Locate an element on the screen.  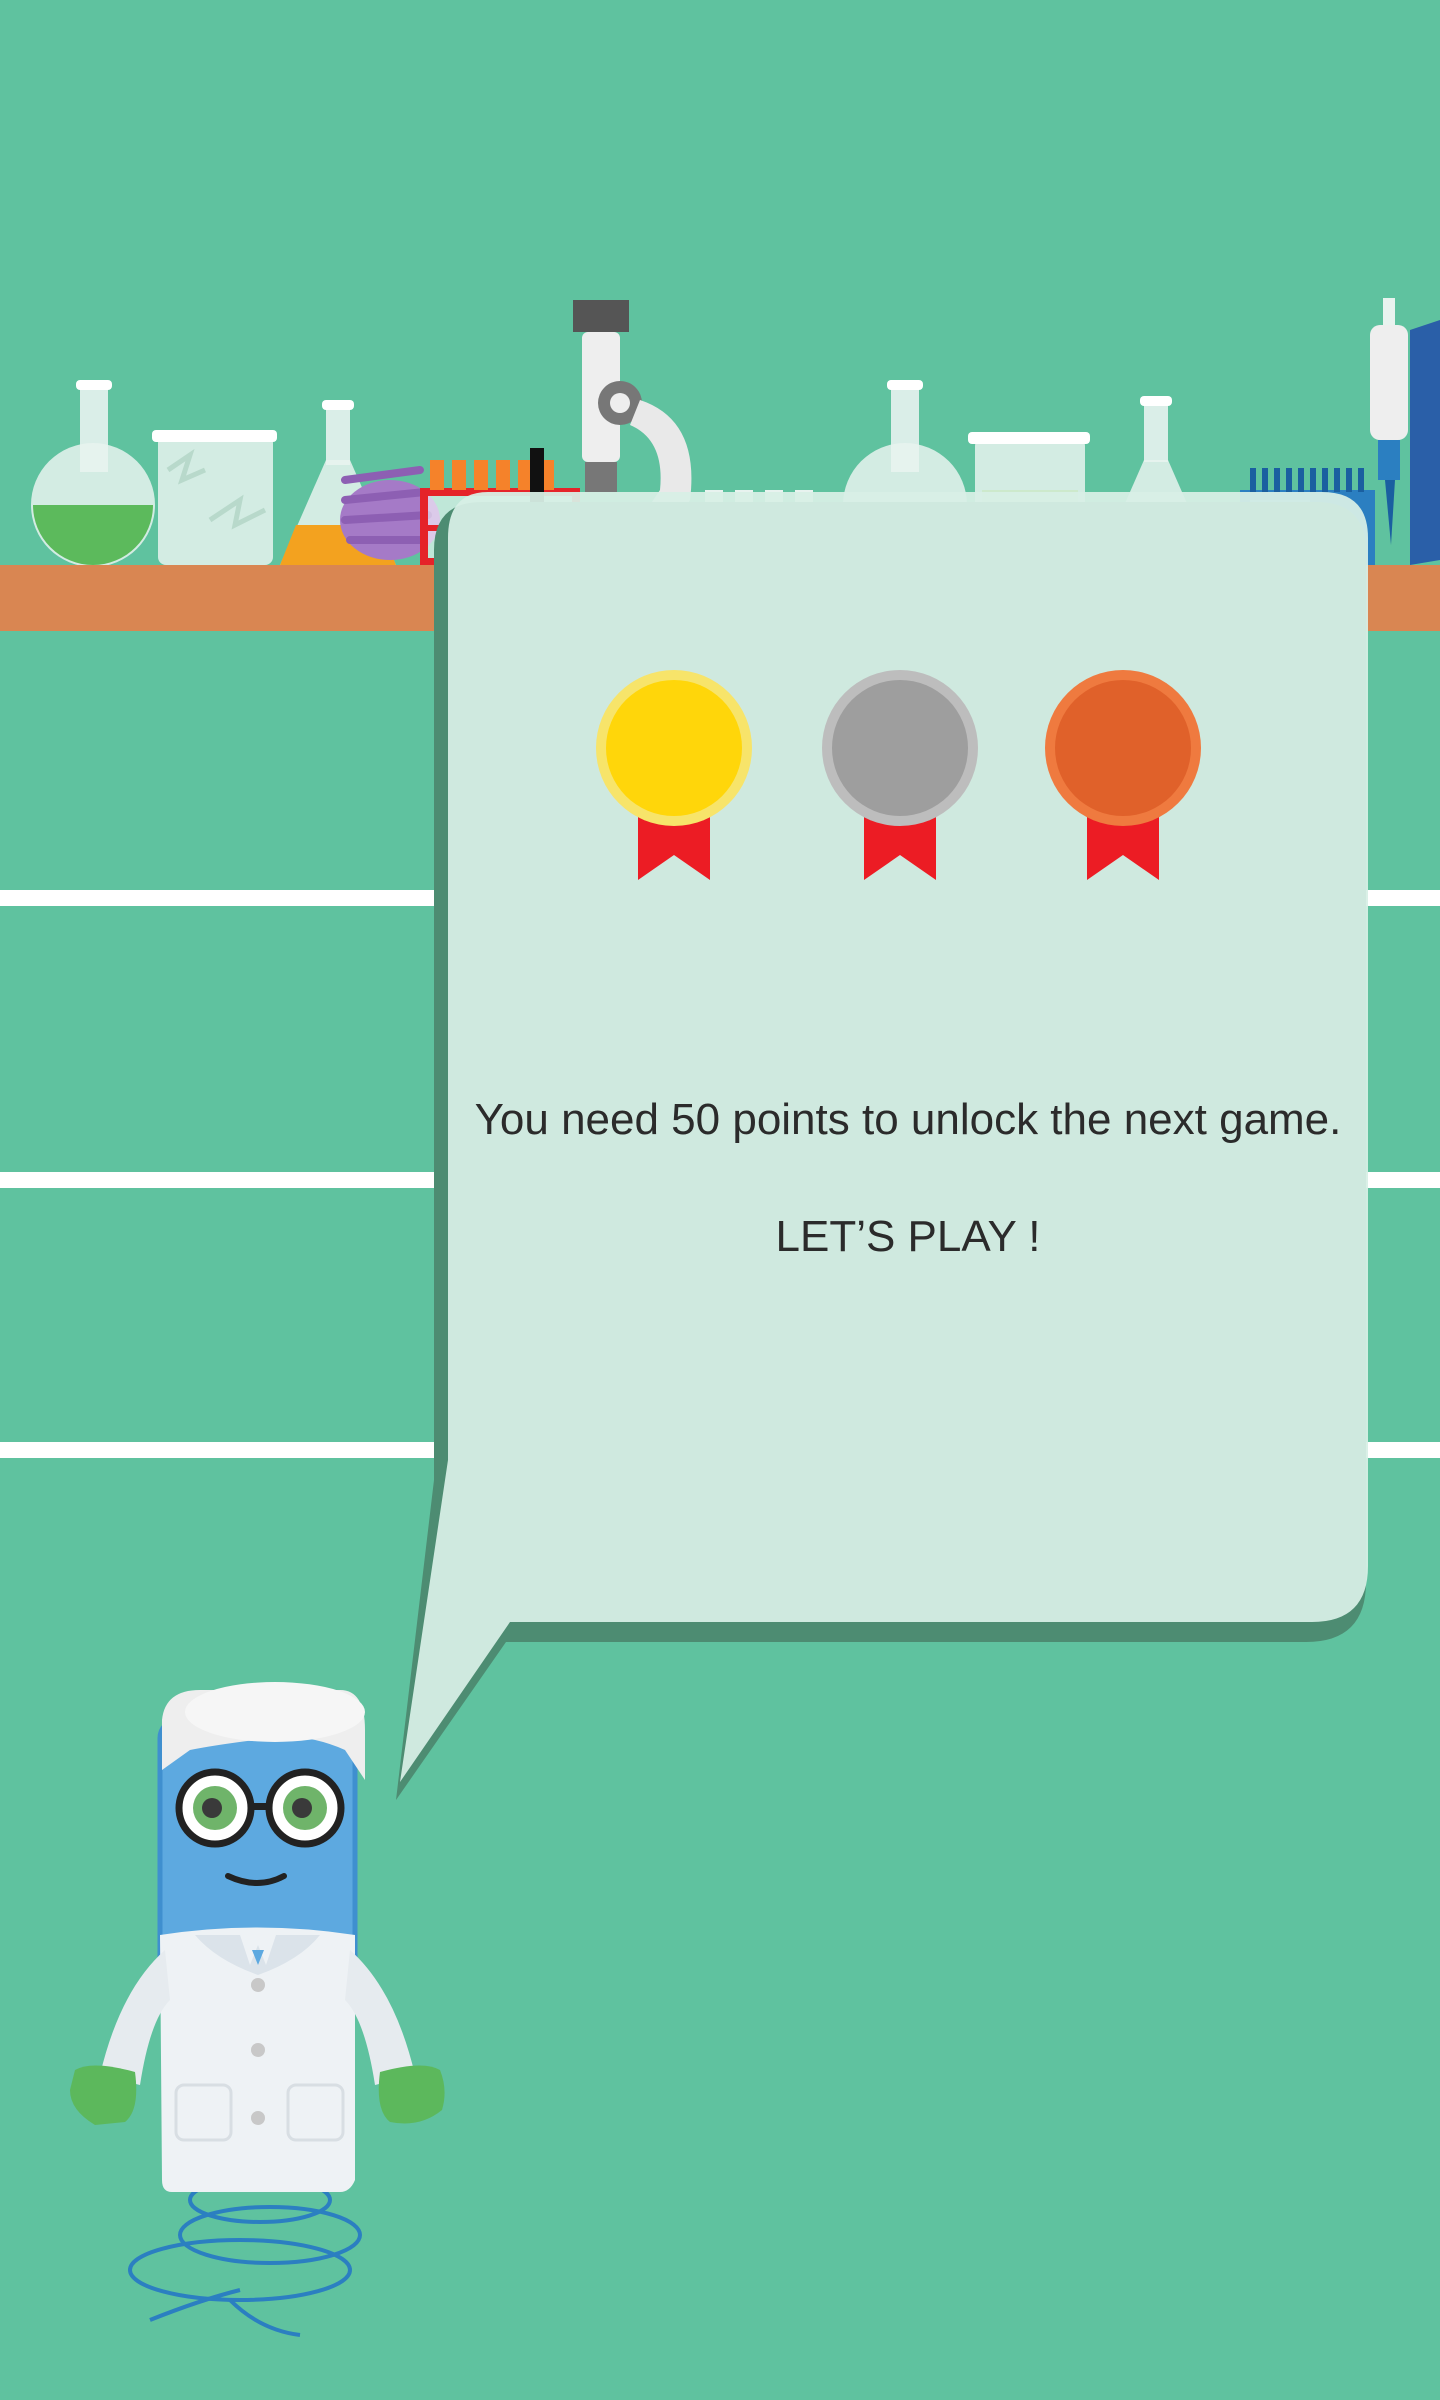
lets-play-button: LET’S PLAY ! is located at coordinates (908, 1237).